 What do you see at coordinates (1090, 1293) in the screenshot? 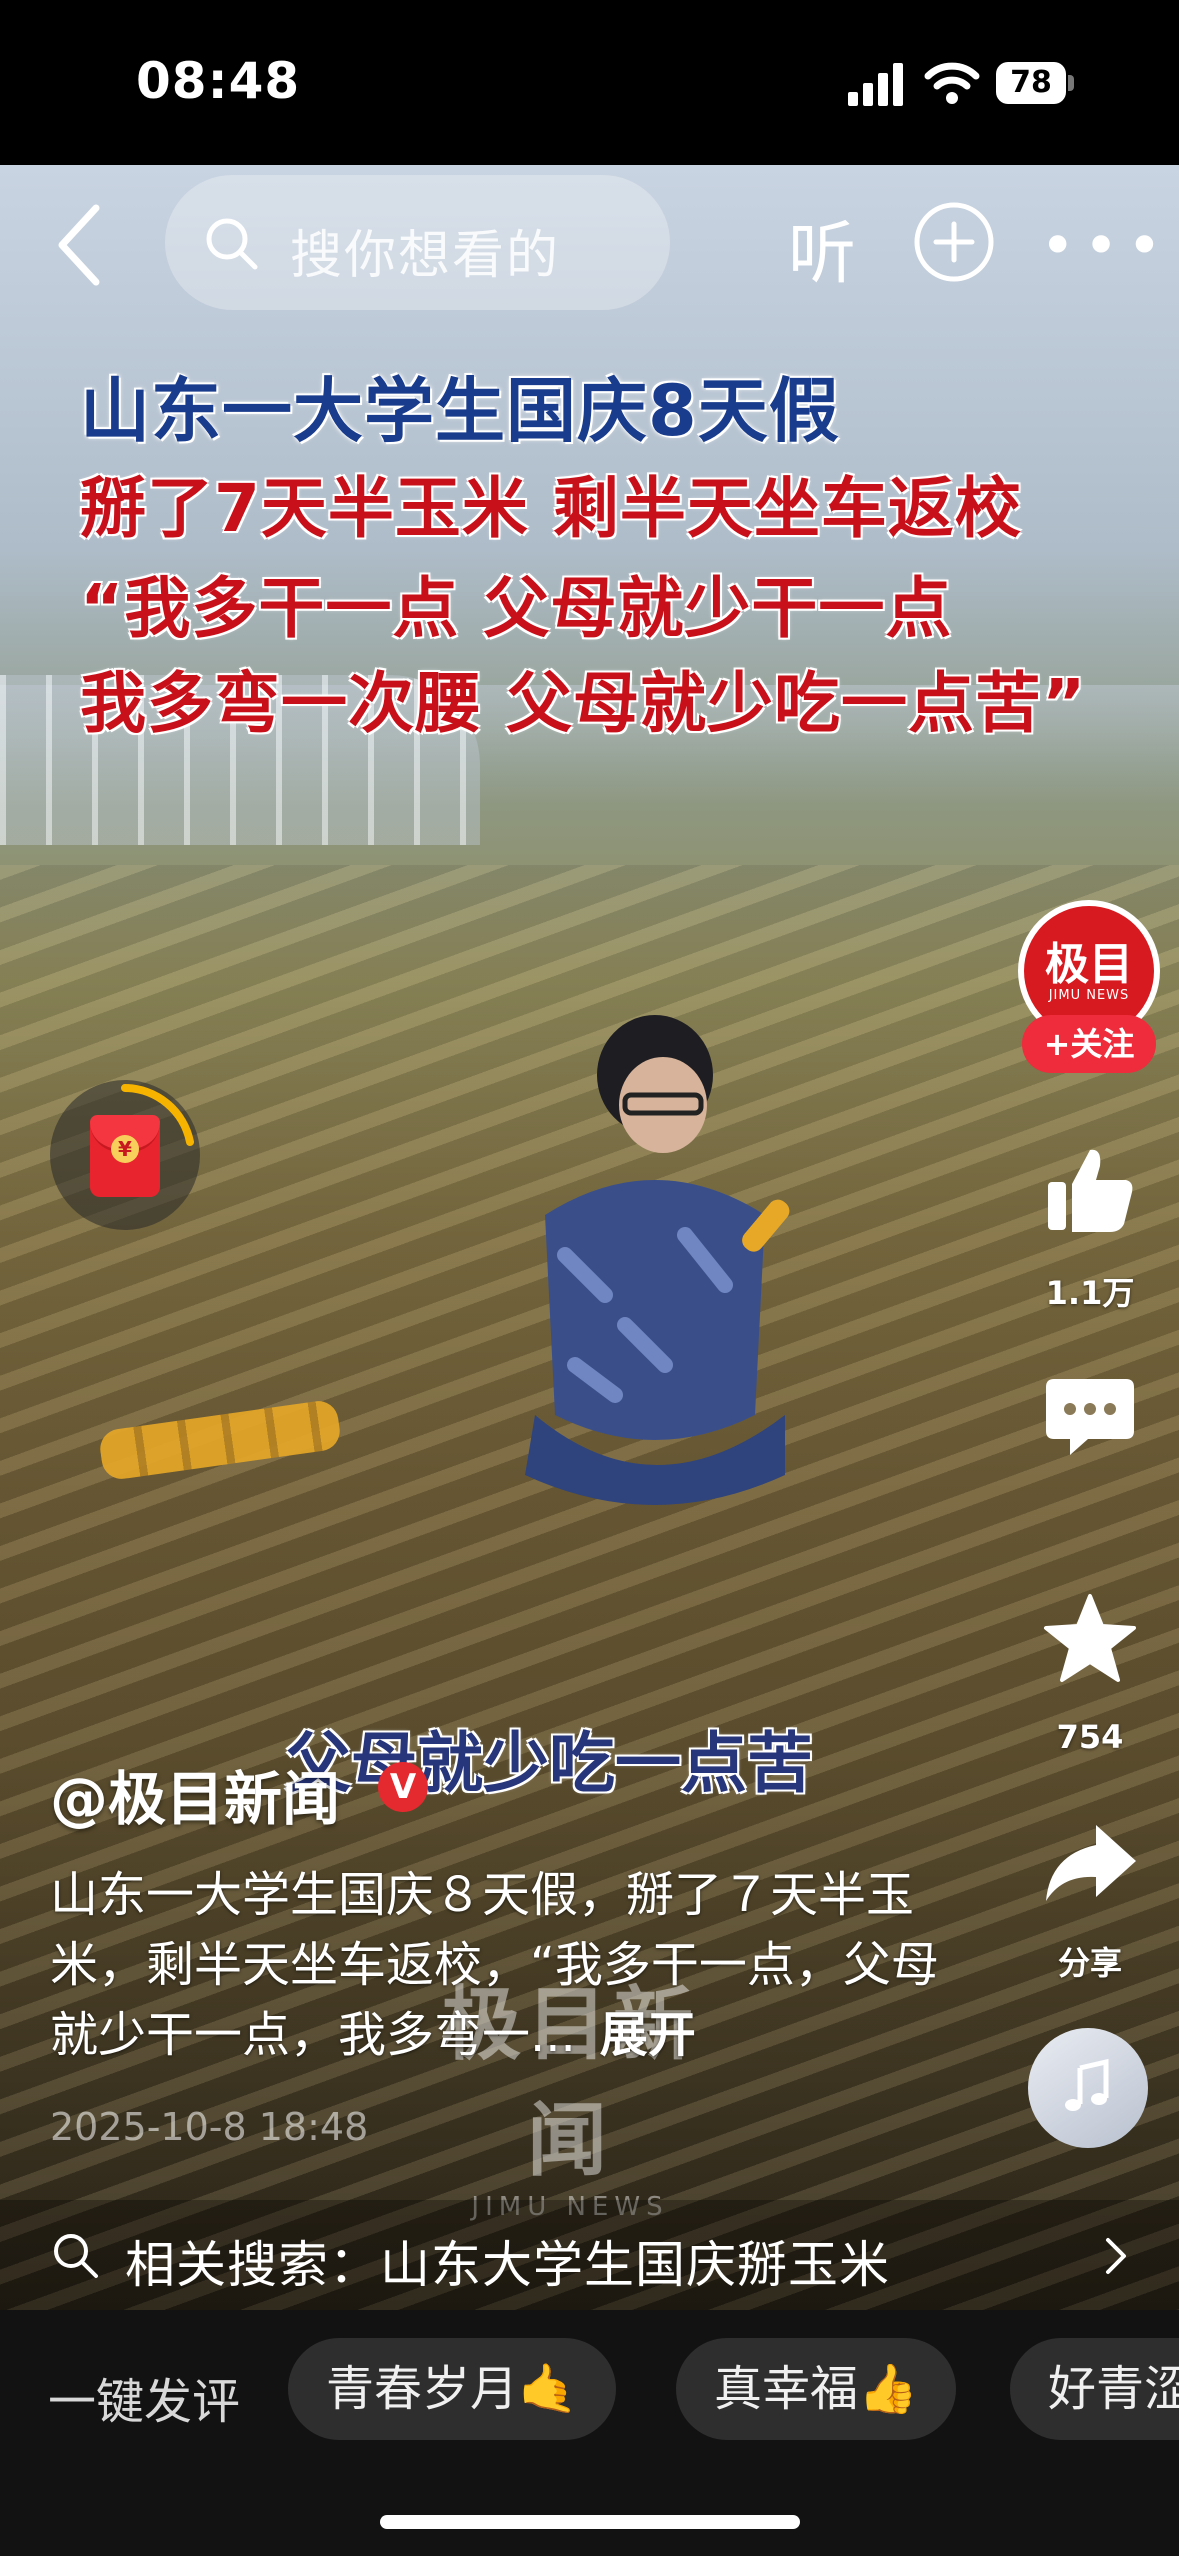
I see `like-count: 1.1万` at bounding box center [1090, 1293].